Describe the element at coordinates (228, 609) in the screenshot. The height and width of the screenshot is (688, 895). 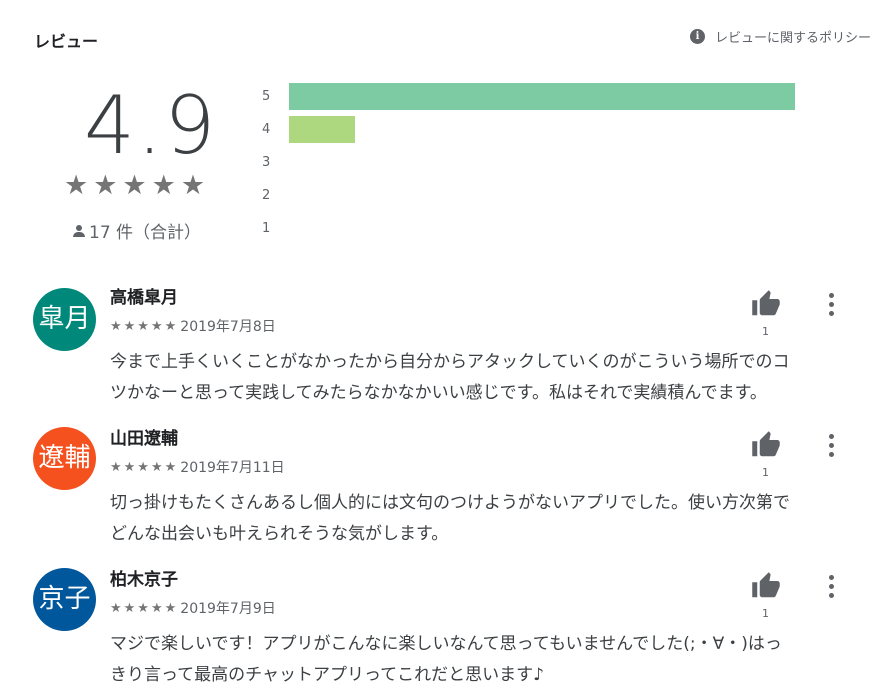
I see `review-date: 2019年7月9日` at that location.